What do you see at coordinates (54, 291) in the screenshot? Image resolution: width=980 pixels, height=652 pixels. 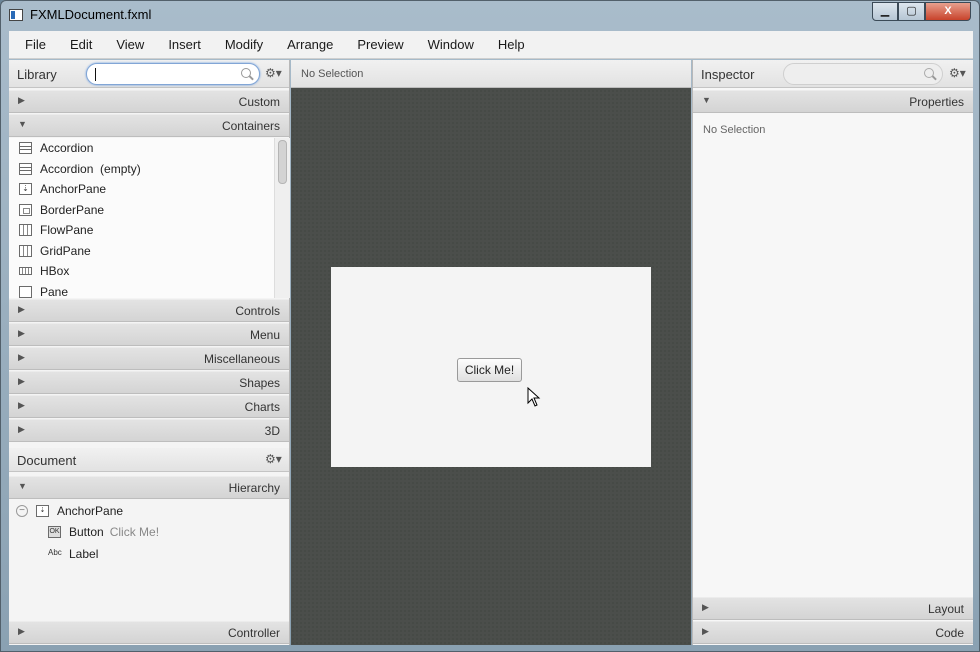 I see `list-item-label: Pane` at bounding box center [54, 291].